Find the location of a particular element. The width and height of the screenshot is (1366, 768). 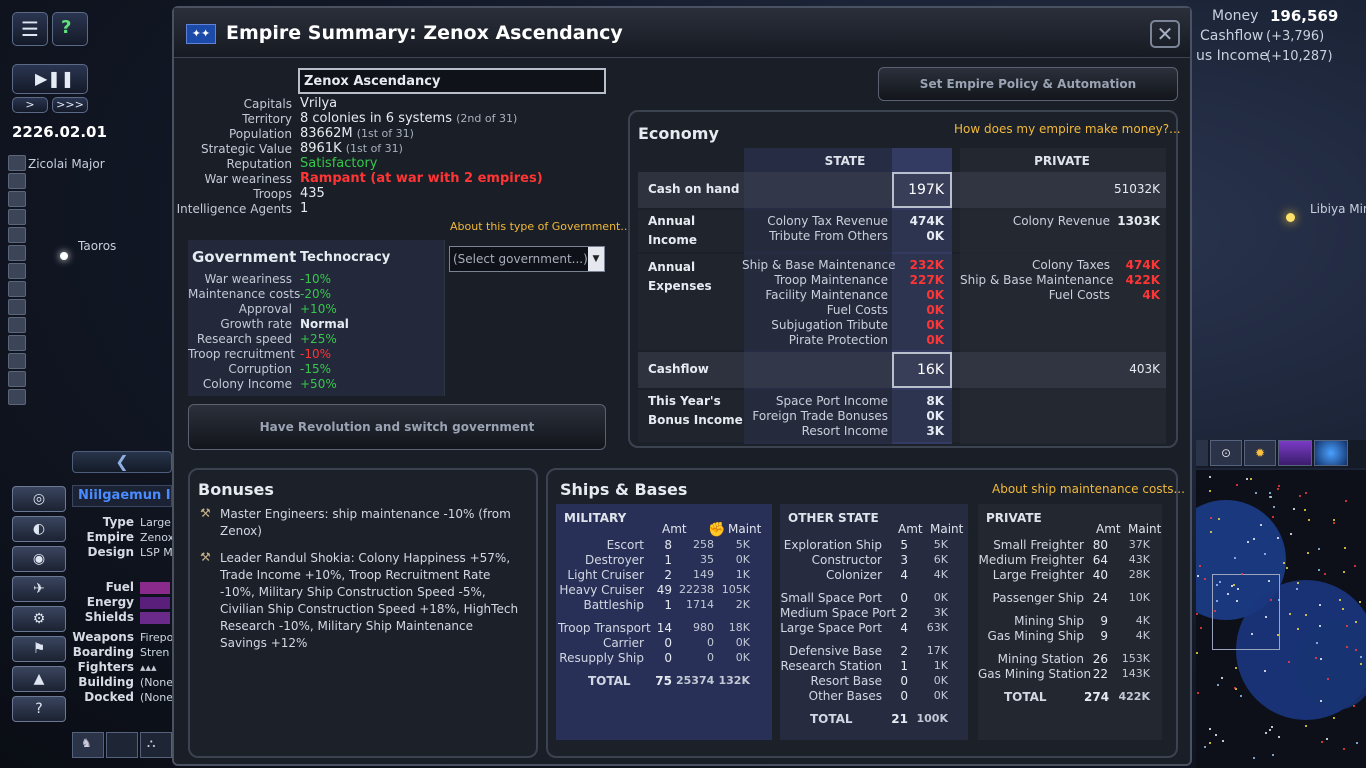

target-icon: ◎ is located at coordinates (39, 499).